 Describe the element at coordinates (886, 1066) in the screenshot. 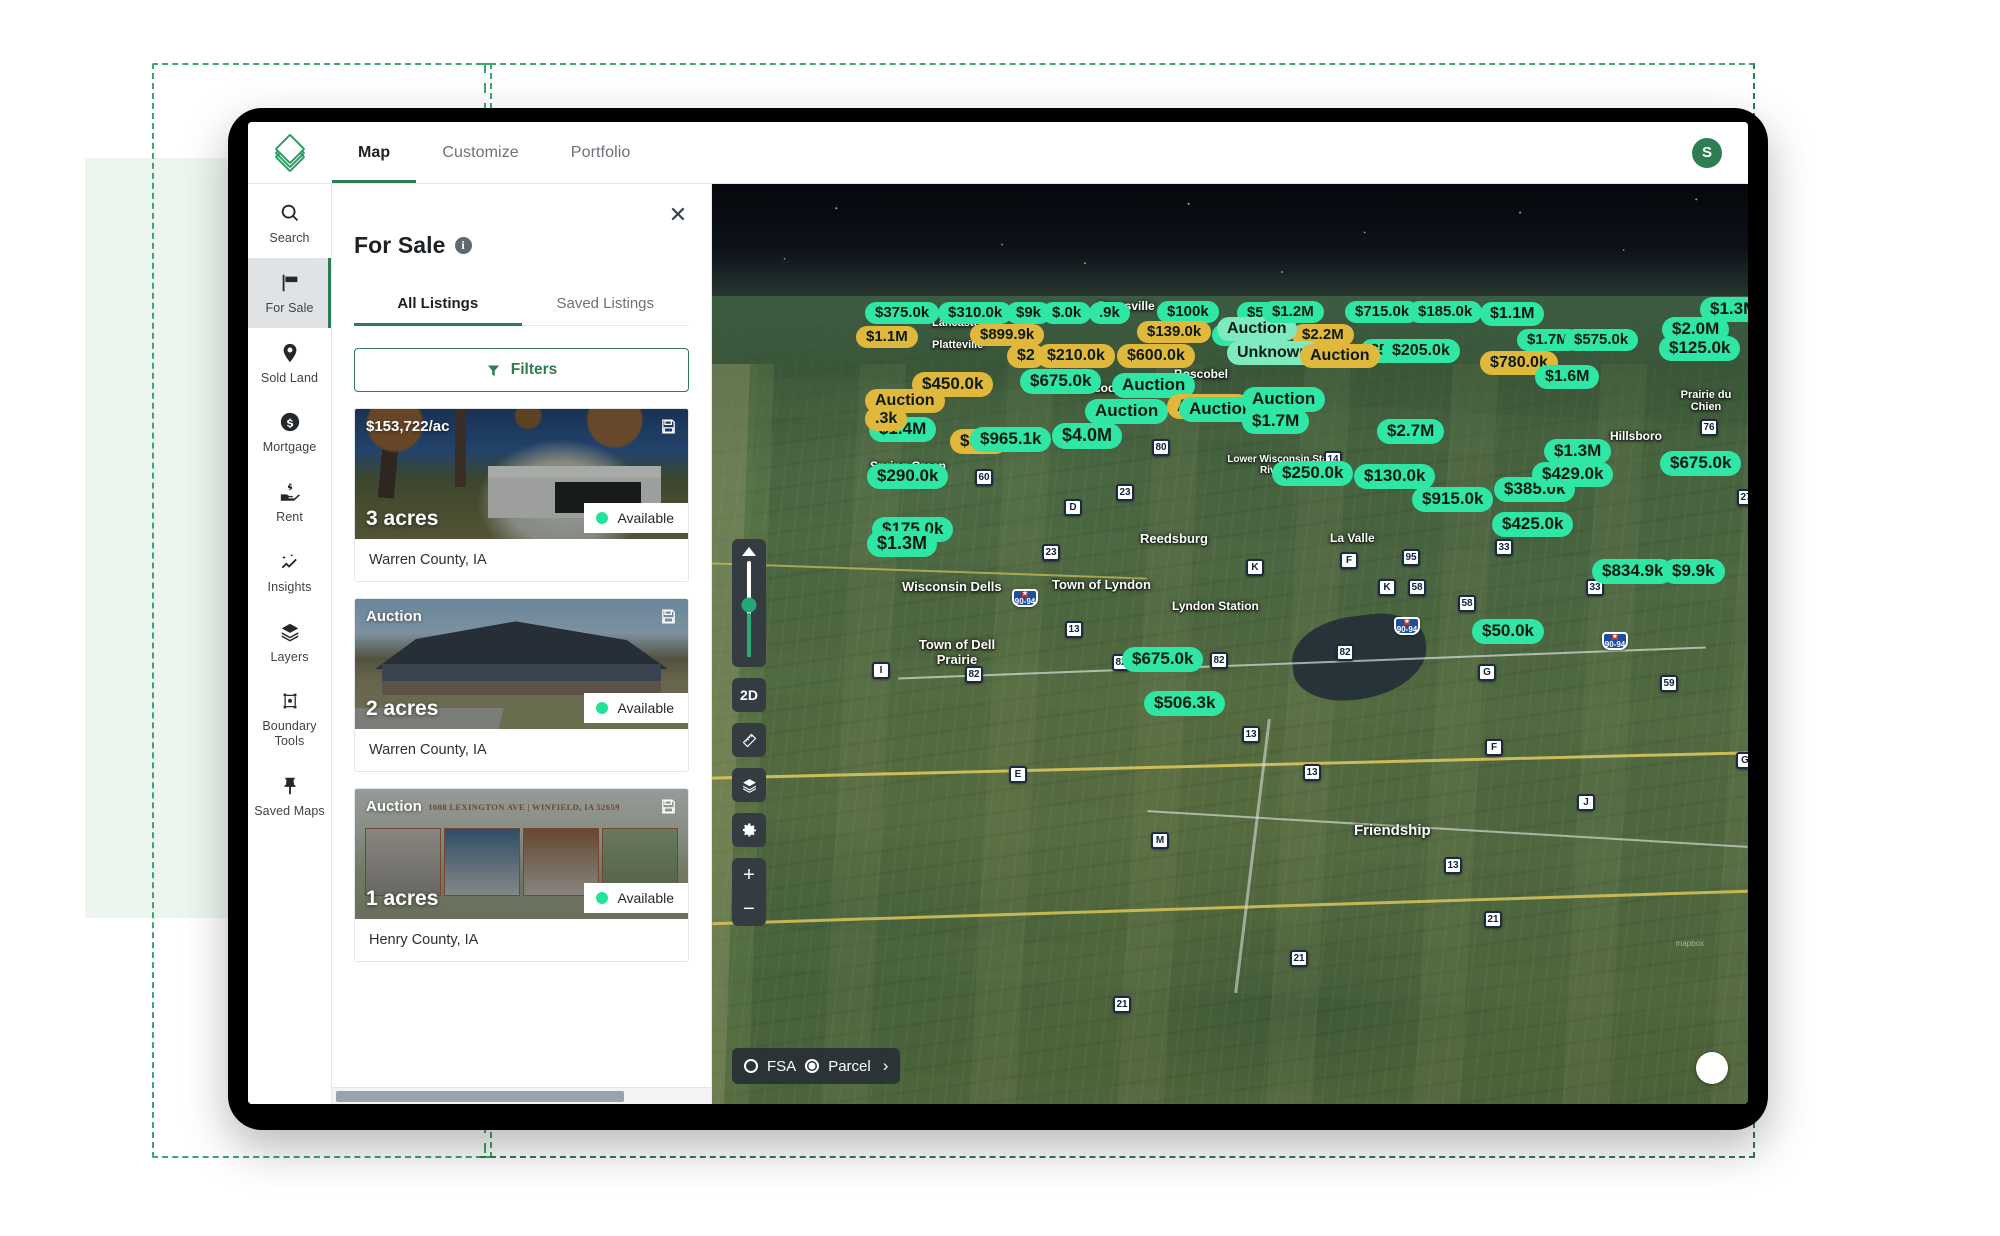

I see `chevron-right-icon: ›` at that location.